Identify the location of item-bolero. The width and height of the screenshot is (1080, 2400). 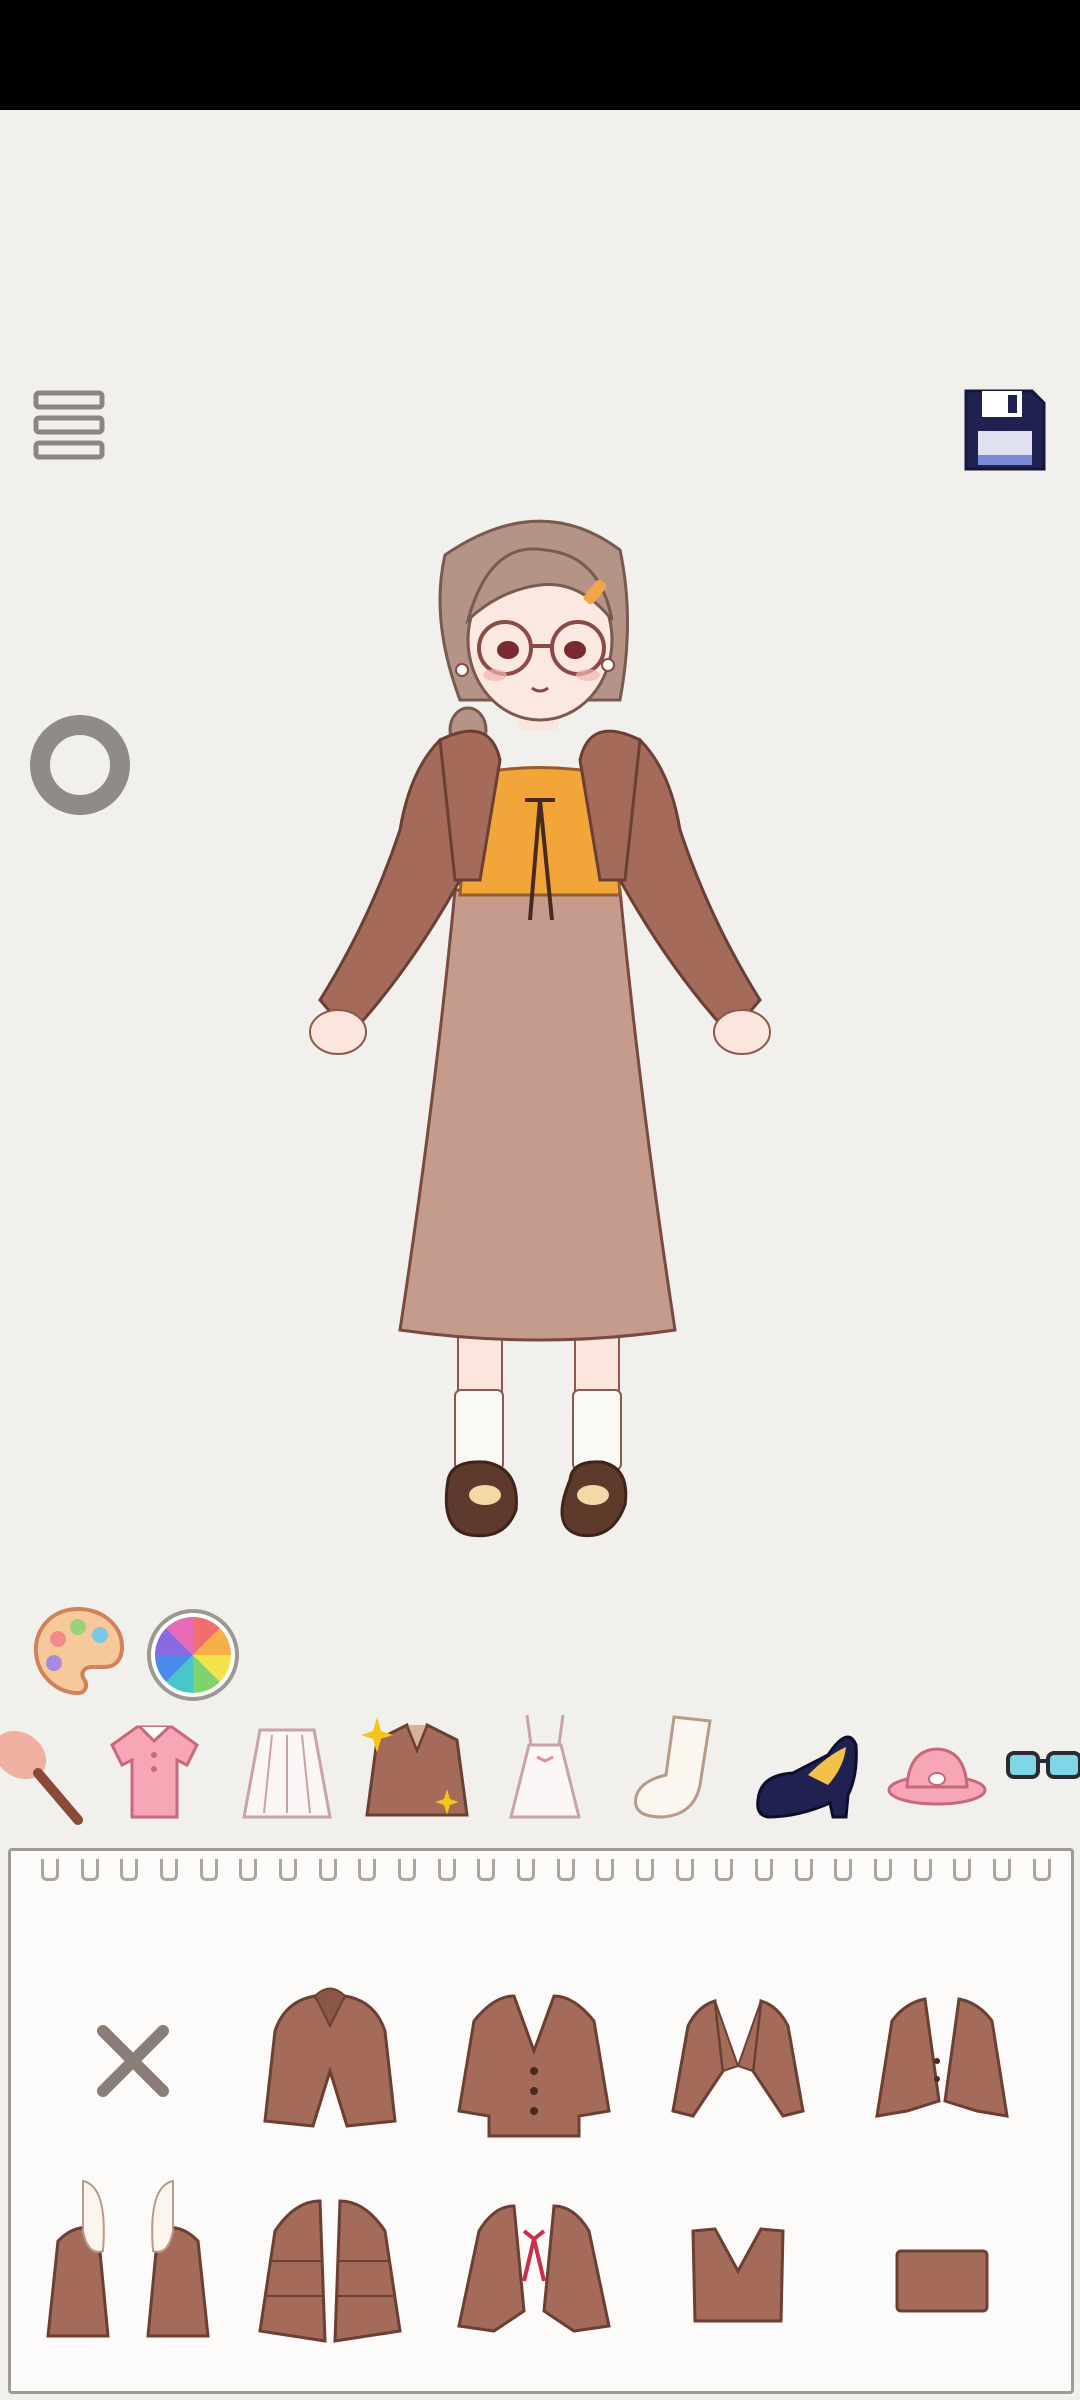
(738, 2051).